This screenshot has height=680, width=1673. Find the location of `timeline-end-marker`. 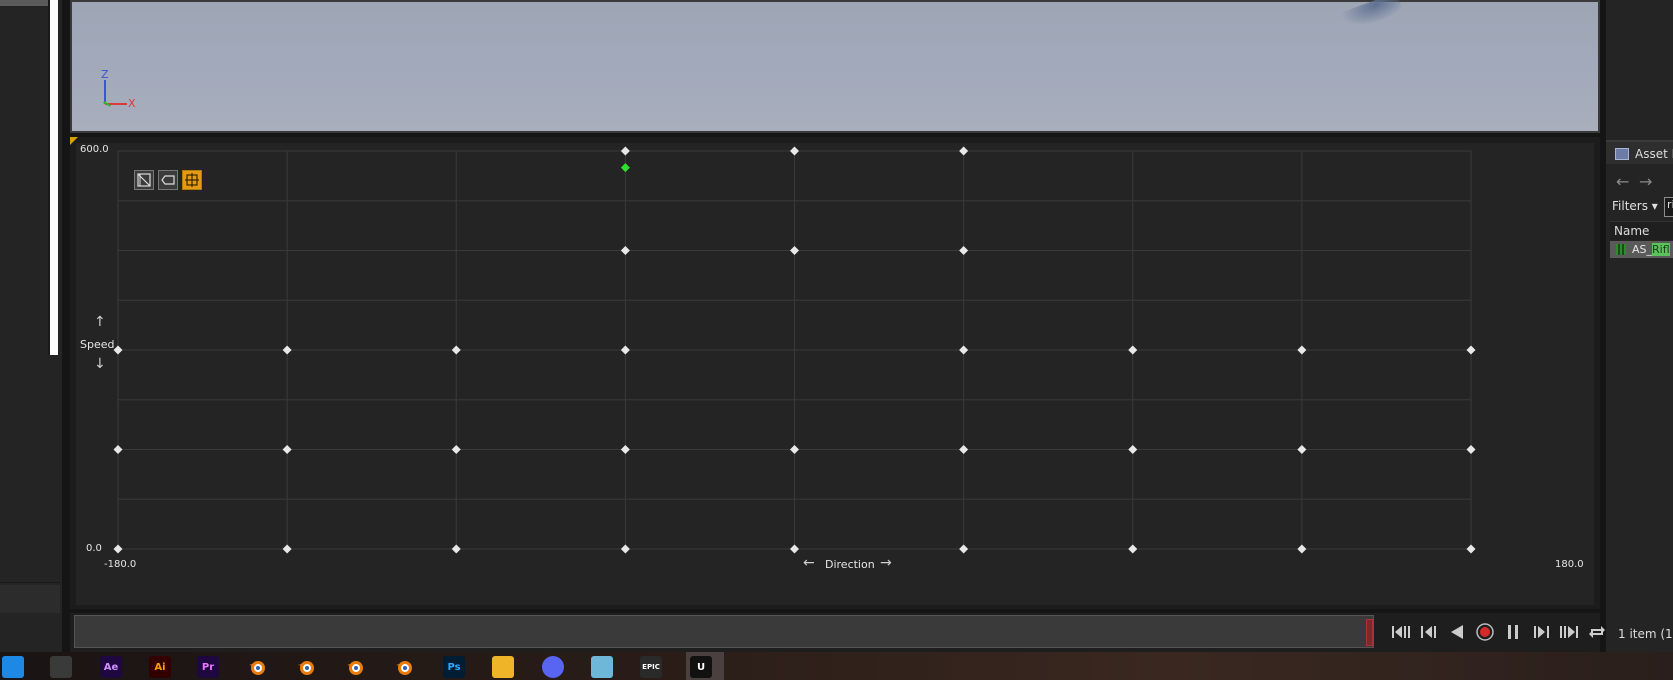

timeline-end-marker is located at coordinates (1369, 632).